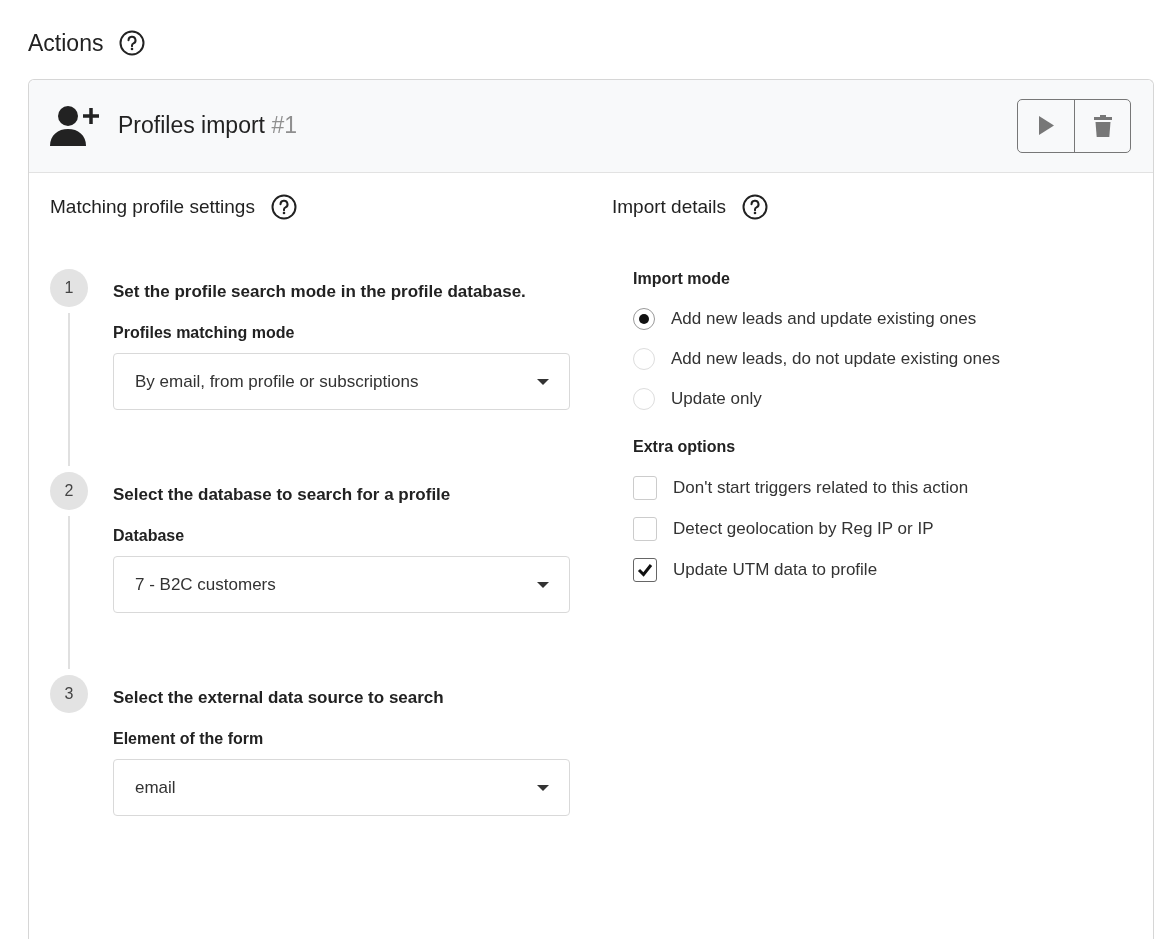 This screenshot has width=1157, height=945. What do you see at coordinates (824, 319) in the screenshot?
I see `radio-label: Add new leads and update existing ones` at bounding box center [824, 319].